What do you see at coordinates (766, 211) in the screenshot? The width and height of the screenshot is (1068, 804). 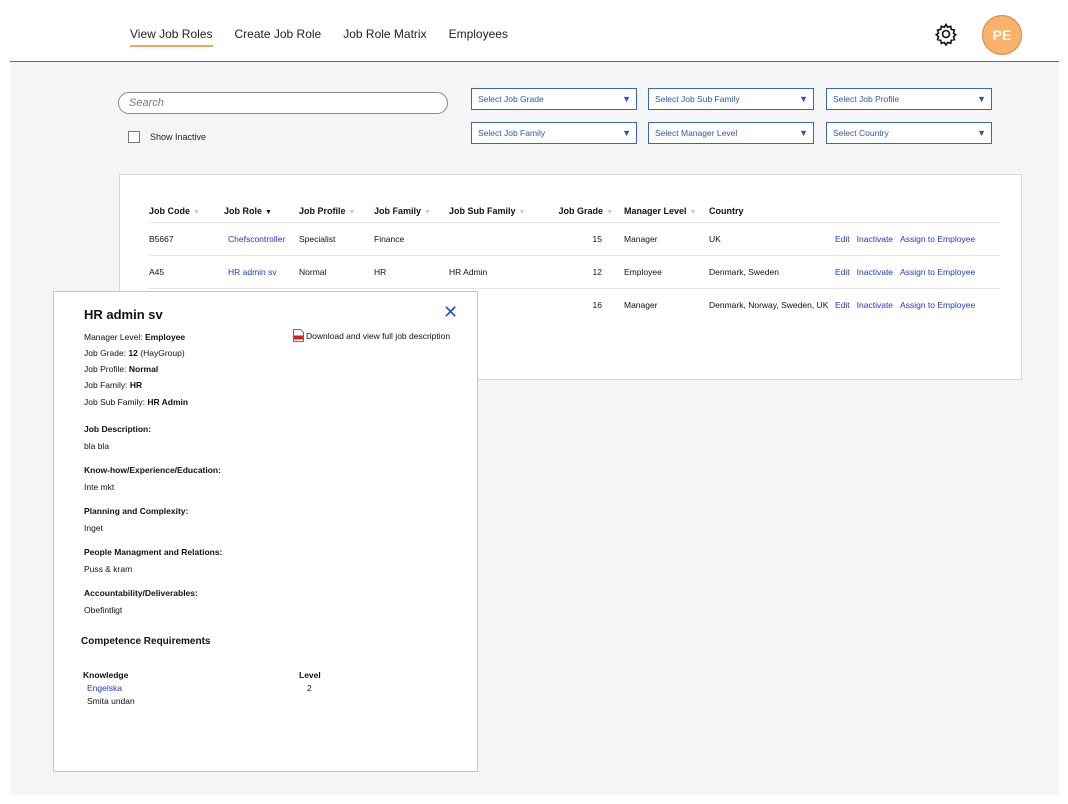 I see `col-country: Country` at bounding box center [766, 211].